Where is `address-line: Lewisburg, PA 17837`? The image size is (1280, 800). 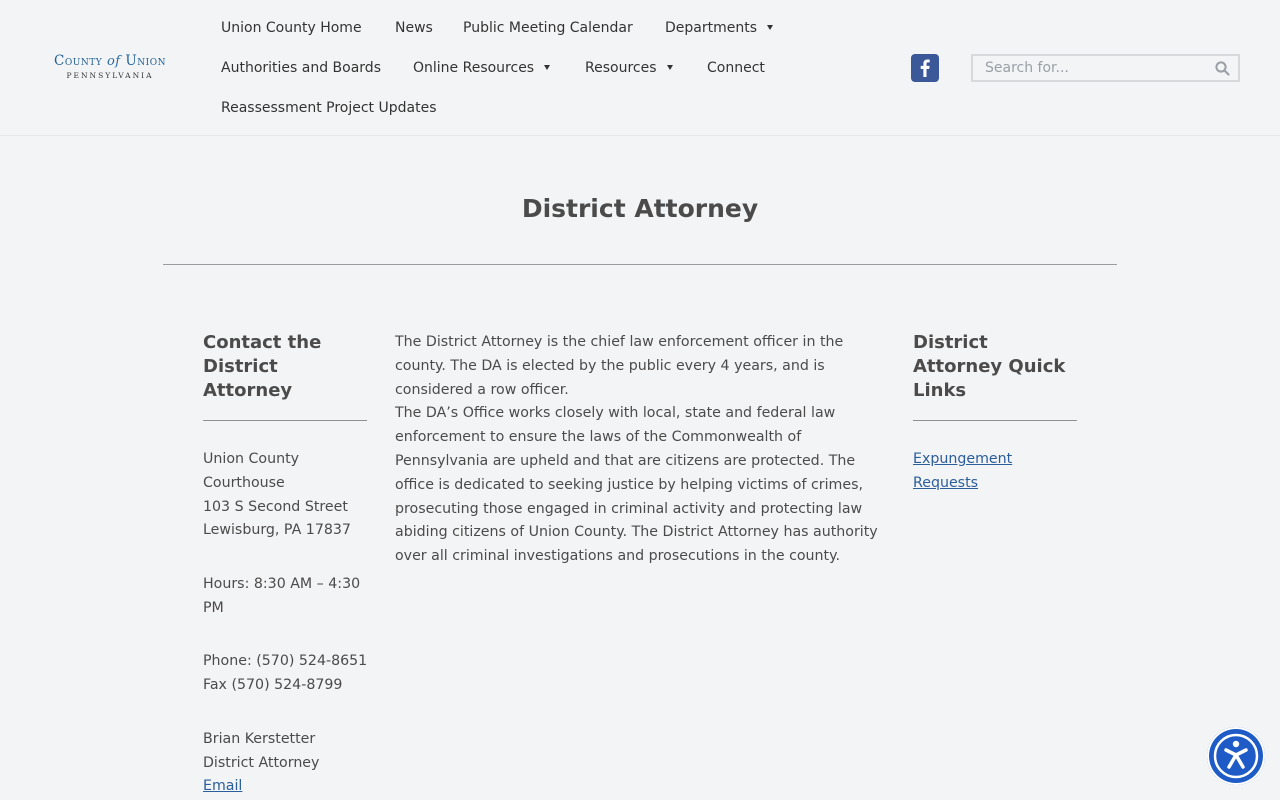
address-line: Lewisburg, PA 17837 is located at coordinates (277, 530).